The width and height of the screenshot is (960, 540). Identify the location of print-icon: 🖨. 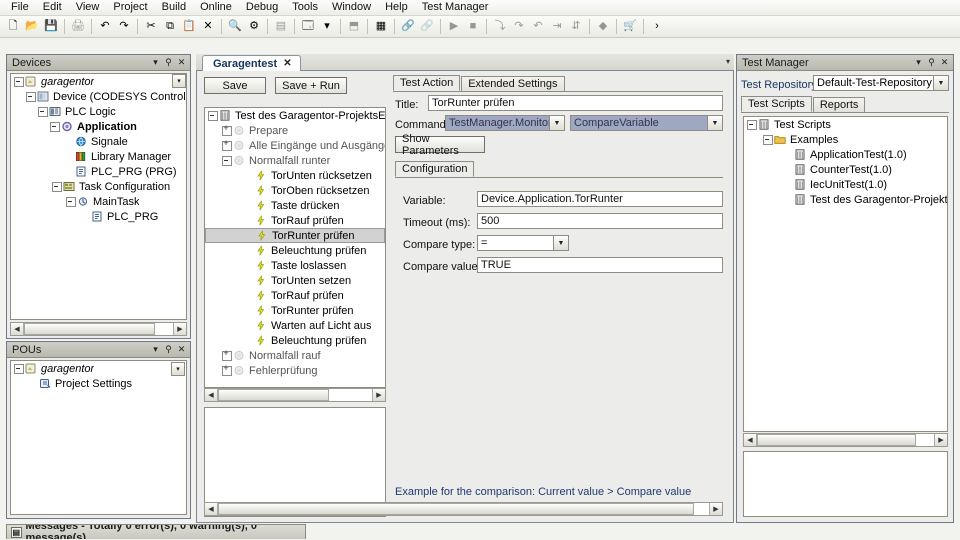
(78, 27).